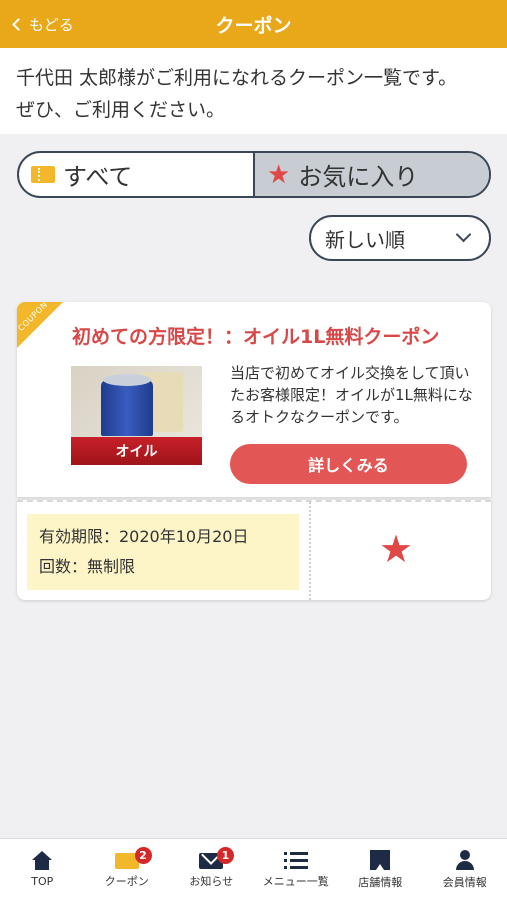 The width and height of the screenshot is (507, 900). Describe the element at coordinates (396, 549) in the screenshot. I see `favorite-star-icon: ★` at that location.